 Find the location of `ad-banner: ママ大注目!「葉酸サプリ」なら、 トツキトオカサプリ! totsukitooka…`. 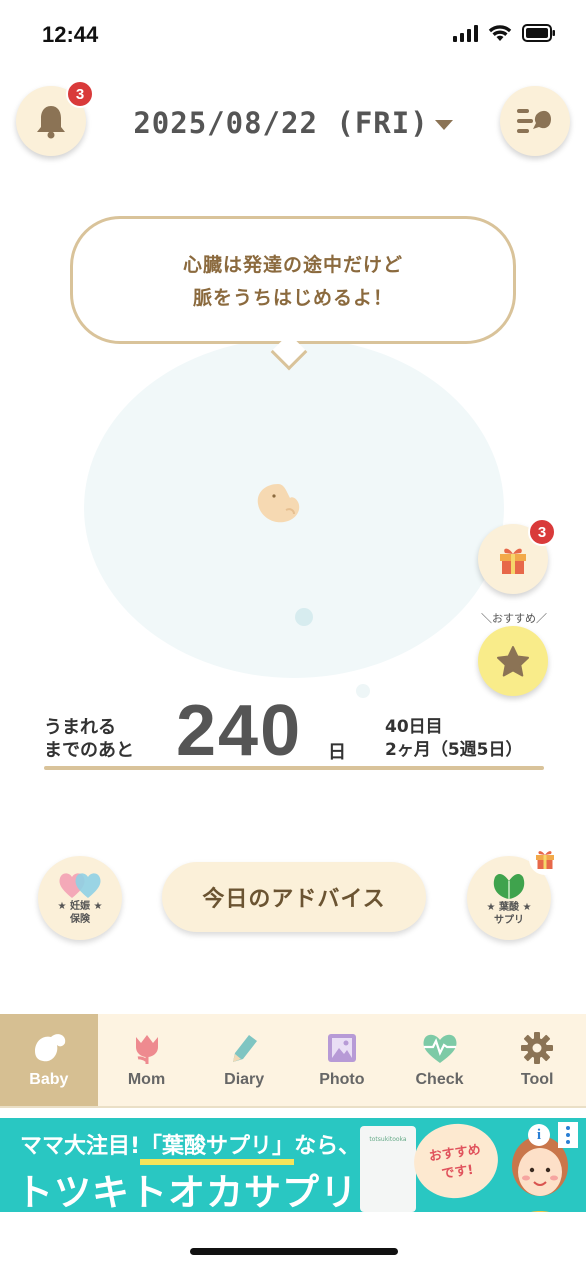

ad-banner: ママ大注目!「葉酸サプリ」なら、 トツキトオカサプリ! totsukitooka… is located at coordinates (293, 1165).